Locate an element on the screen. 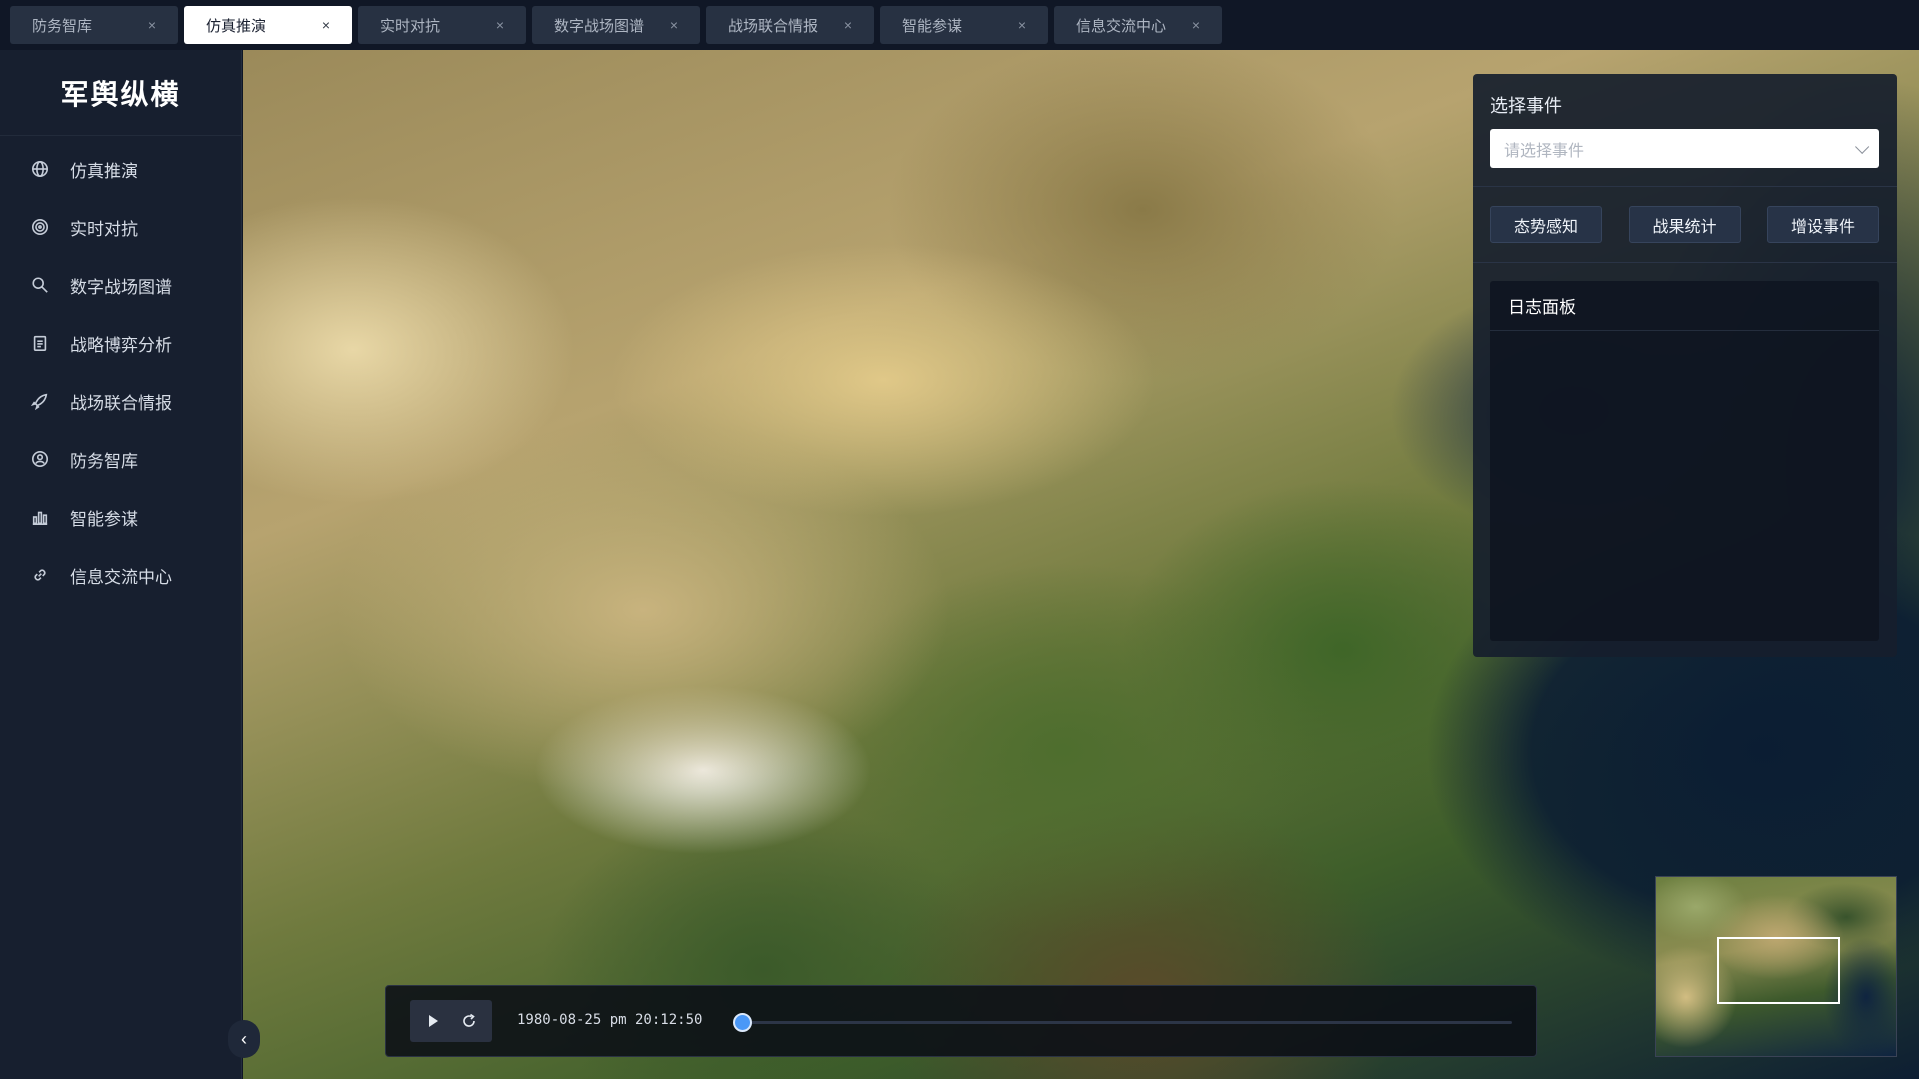 The image size is (1919, 1079). rocket-icon is located at coordinates (40, 401).